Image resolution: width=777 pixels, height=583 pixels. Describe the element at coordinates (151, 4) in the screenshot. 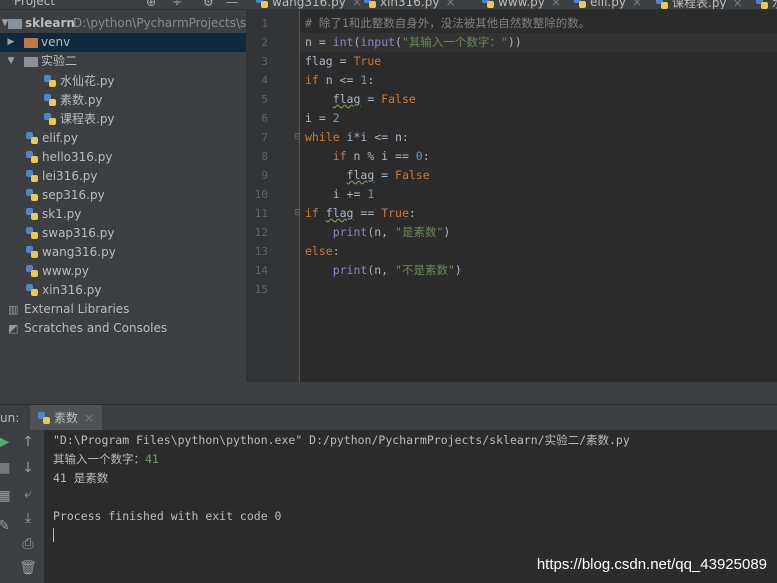

I see `target-icon: ⊕` at that location.